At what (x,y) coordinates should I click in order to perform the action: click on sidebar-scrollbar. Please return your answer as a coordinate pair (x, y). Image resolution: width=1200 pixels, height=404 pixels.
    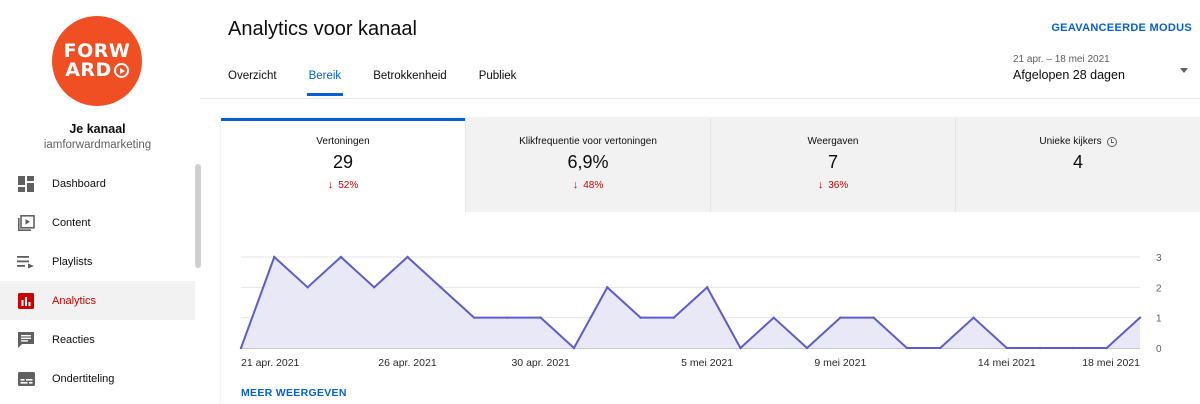
    Looking at the image, I should click on (198, 216).